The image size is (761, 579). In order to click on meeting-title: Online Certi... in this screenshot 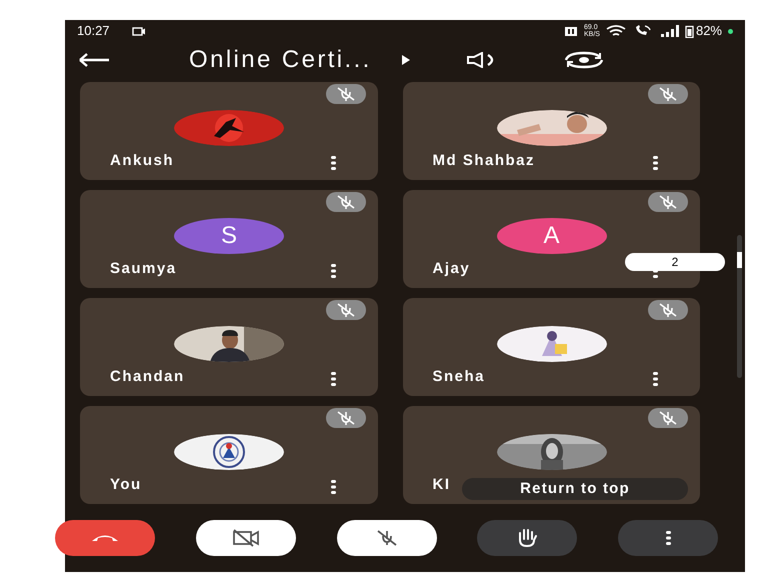, I will do `click(280, 60)`.